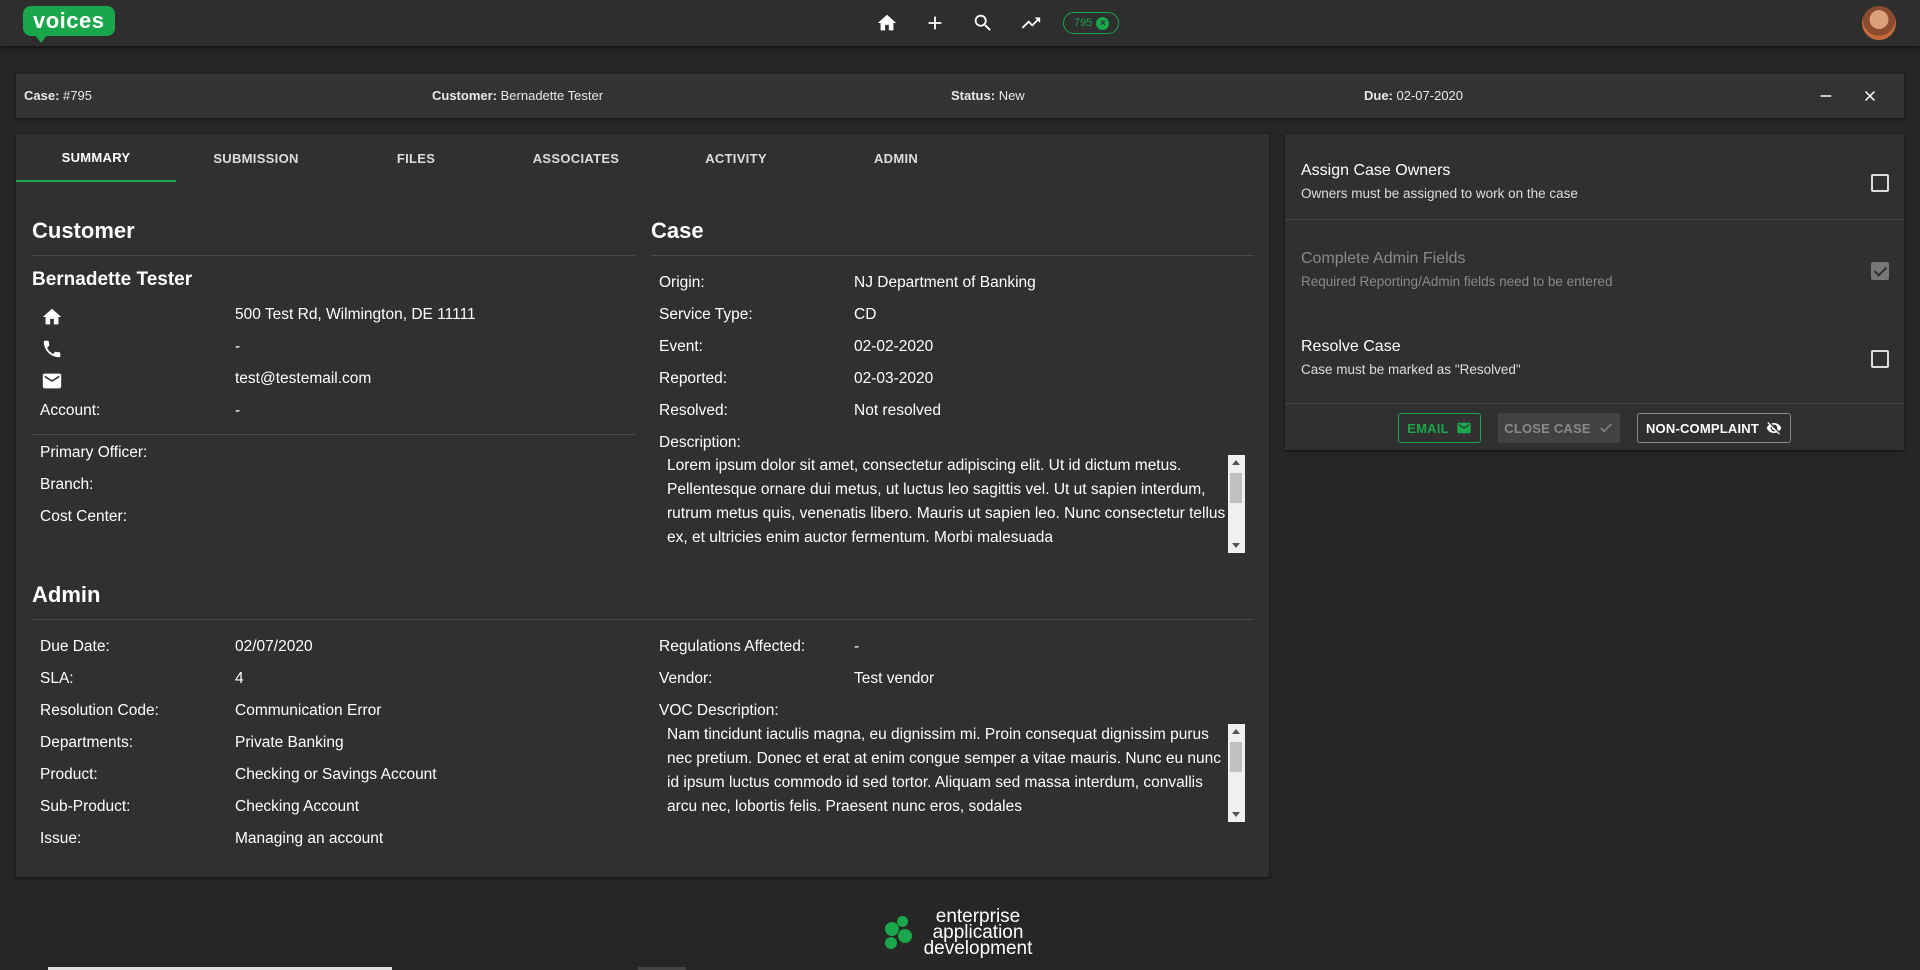 The image size is (1920, 970). What do you see at coordinates (1439, 428) in the screenshot?
I see `email-button: EMAIL` at bounding box center [1439, 428].